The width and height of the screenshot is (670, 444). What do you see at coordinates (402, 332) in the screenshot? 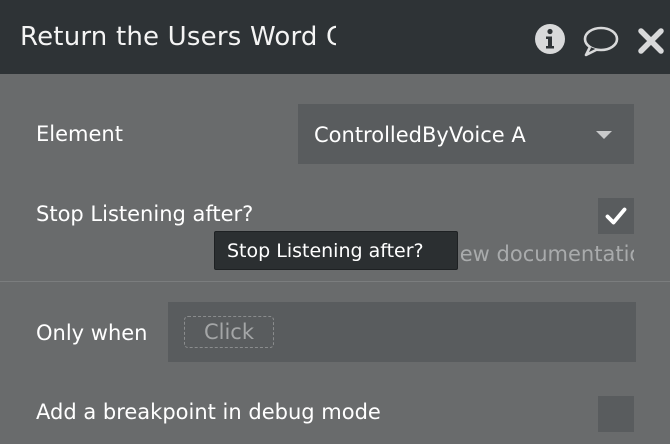
I see `only-when-condition-field: Click` at bounding box center [402, 332].